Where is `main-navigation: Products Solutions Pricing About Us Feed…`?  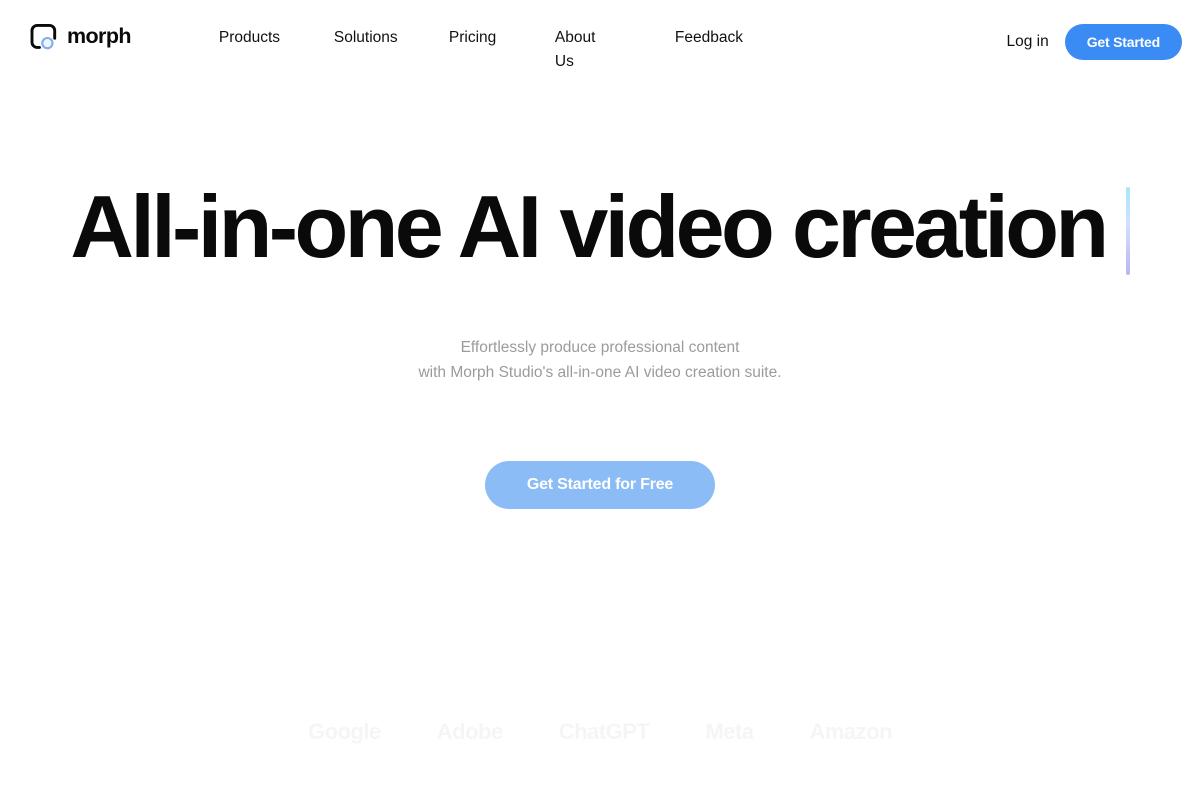 main-navigation: Products Solutions Pricing About Us Feed… is located at coordinates (504, 50).